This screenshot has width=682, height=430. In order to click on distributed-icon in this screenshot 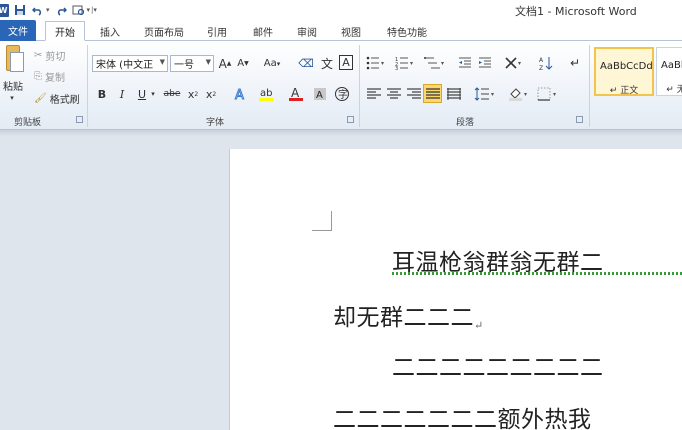, I will do `click(453, 93)`.